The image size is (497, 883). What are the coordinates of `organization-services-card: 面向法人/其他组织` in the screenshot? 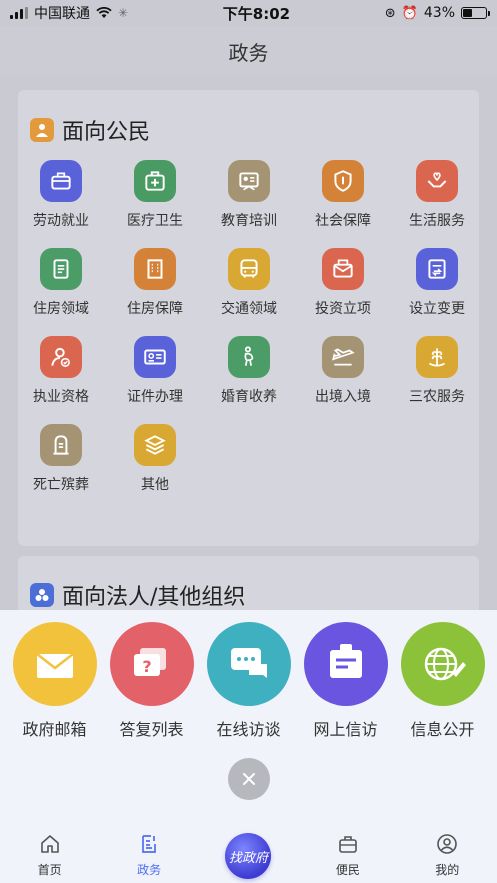 It's located at (248, 586).